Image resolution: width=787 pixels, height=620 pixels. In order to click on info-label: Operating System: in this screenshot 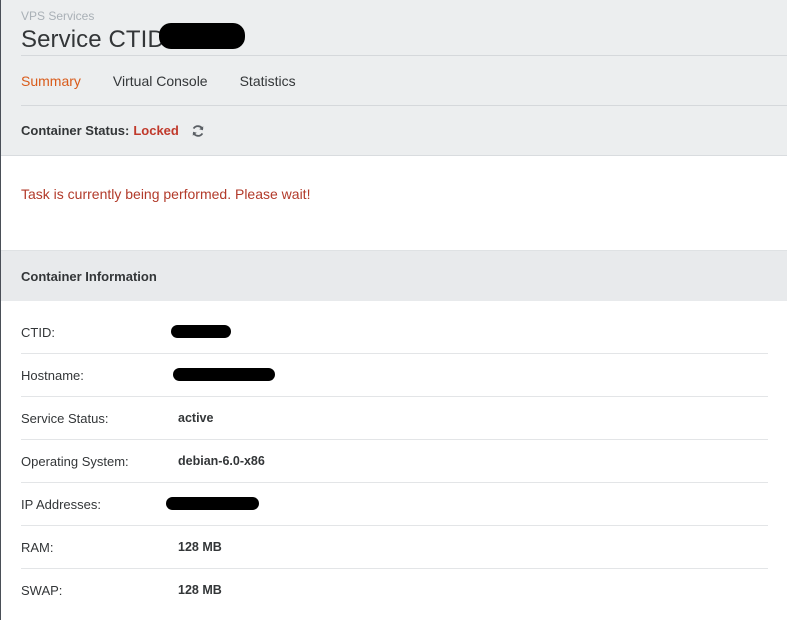, I will do `click(75, 461)`.